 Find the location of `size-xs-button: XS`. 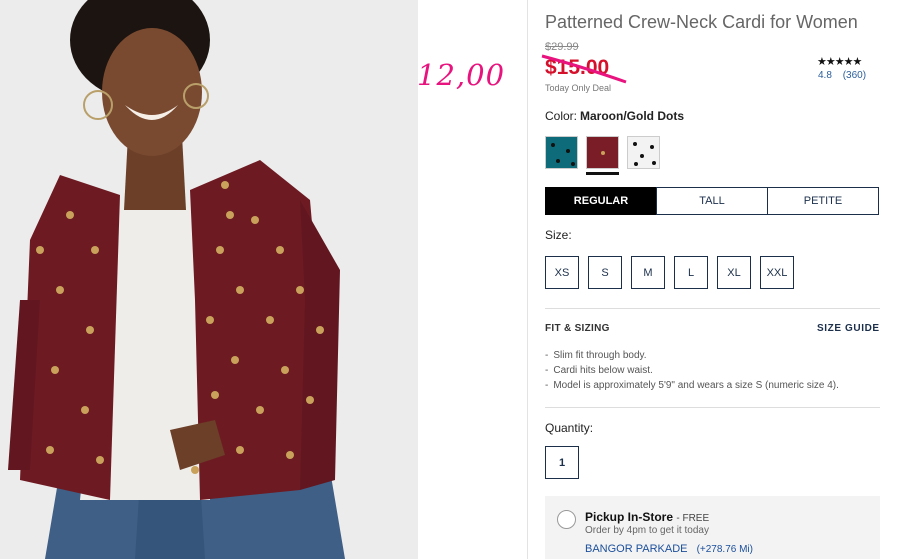

size-xs-button: XS is located at coordinates (562, 272).